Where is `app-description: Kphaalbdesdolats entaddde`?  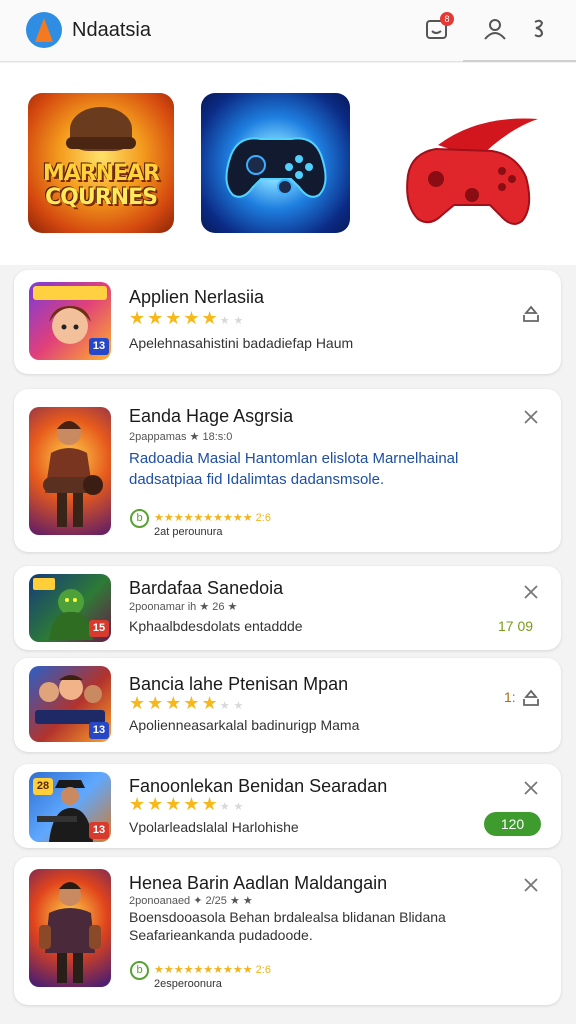
app-description: Kphaalbdesdolats entaddde is located at coordinates (216, 626).